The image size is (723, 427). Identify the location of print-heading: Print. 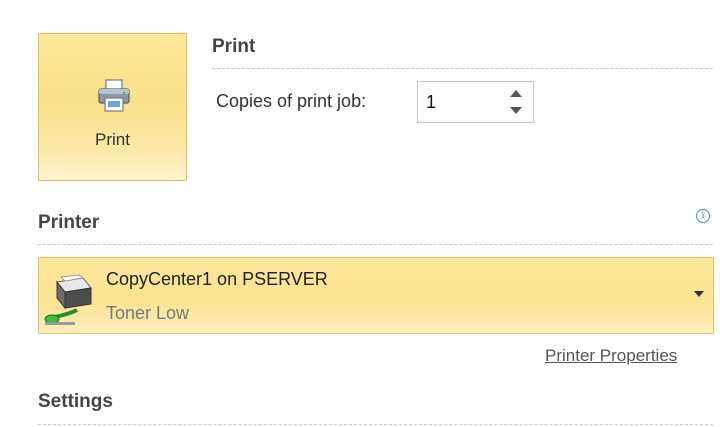
(234, 46).